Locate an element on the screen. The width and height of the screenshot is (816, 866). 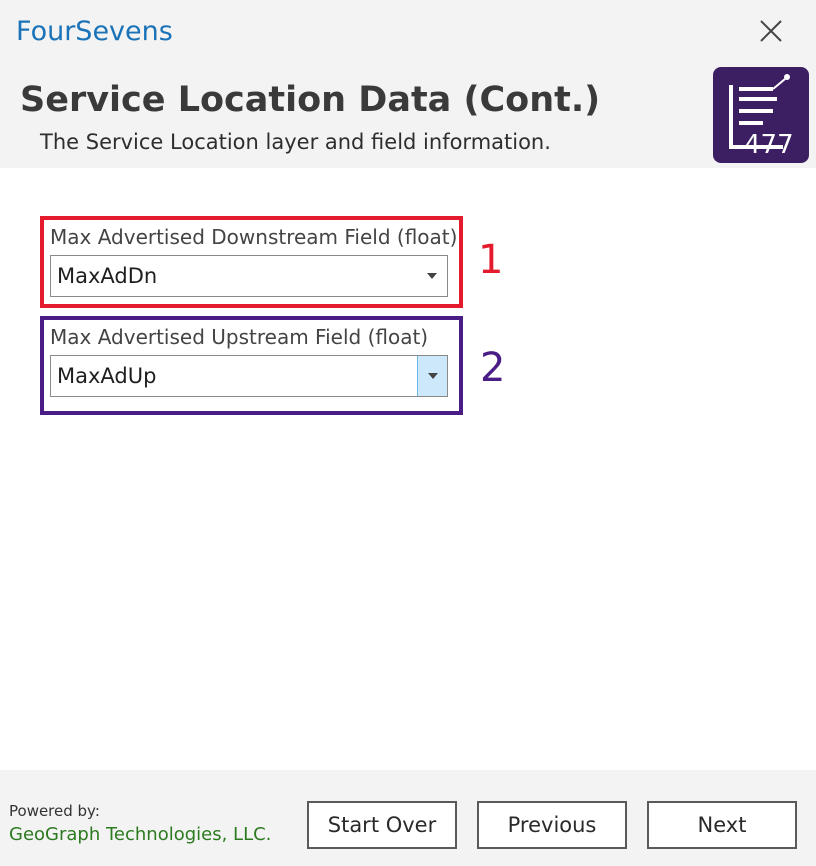
annotation-1: 1 is located at coordinates (491, 260).